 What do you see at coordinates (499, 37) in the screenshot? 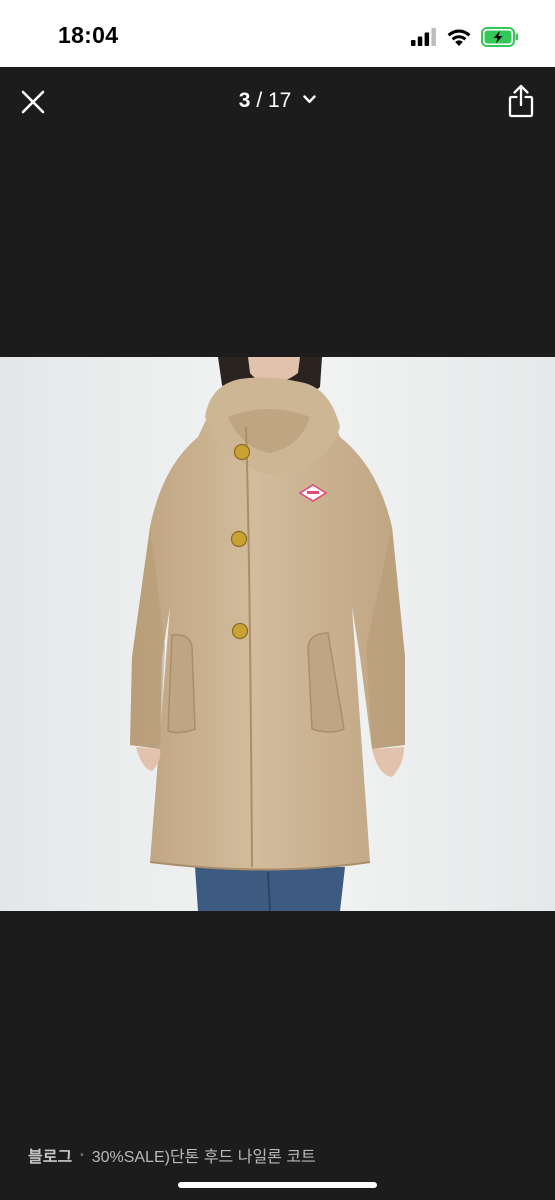
I see `battery-charging-icon` at bounding box center [499, 37].